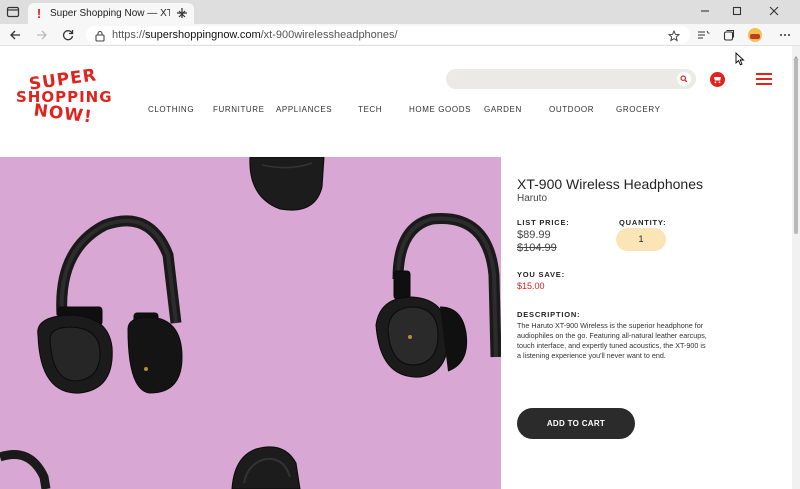 The height and width of the screenshot is (489, 800). What do you see at coordinates (785, 35) in the screenshot?
I see `more-options-icon` at bounding box center [785, 35].